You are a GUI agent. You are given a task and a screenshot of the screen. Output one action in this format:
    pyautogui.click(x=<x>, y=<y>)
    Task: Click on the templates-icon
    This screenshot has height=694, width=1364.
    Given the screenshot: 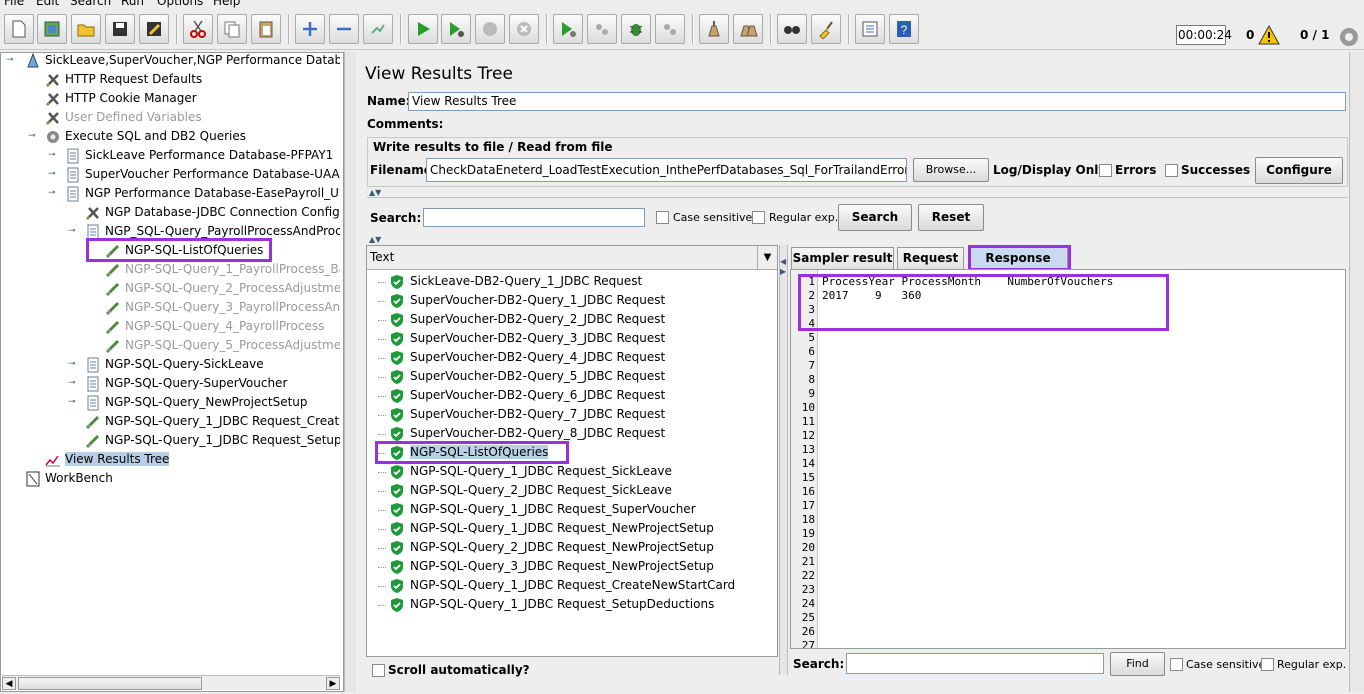 What is the action you would take?
    pyautogui.click(x=52, y=29)
    